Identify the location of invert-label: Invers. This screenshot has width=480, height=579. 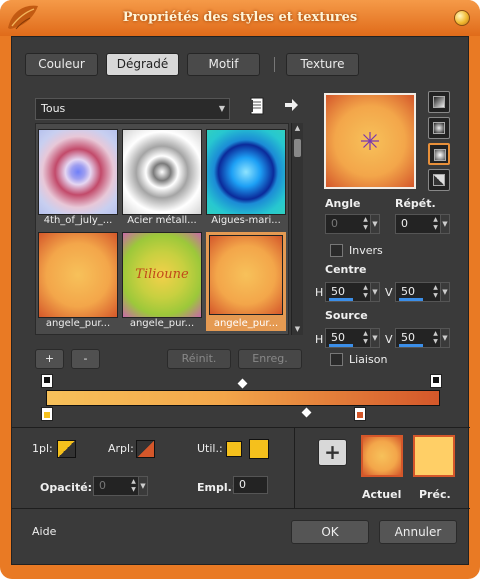
(366, 250).